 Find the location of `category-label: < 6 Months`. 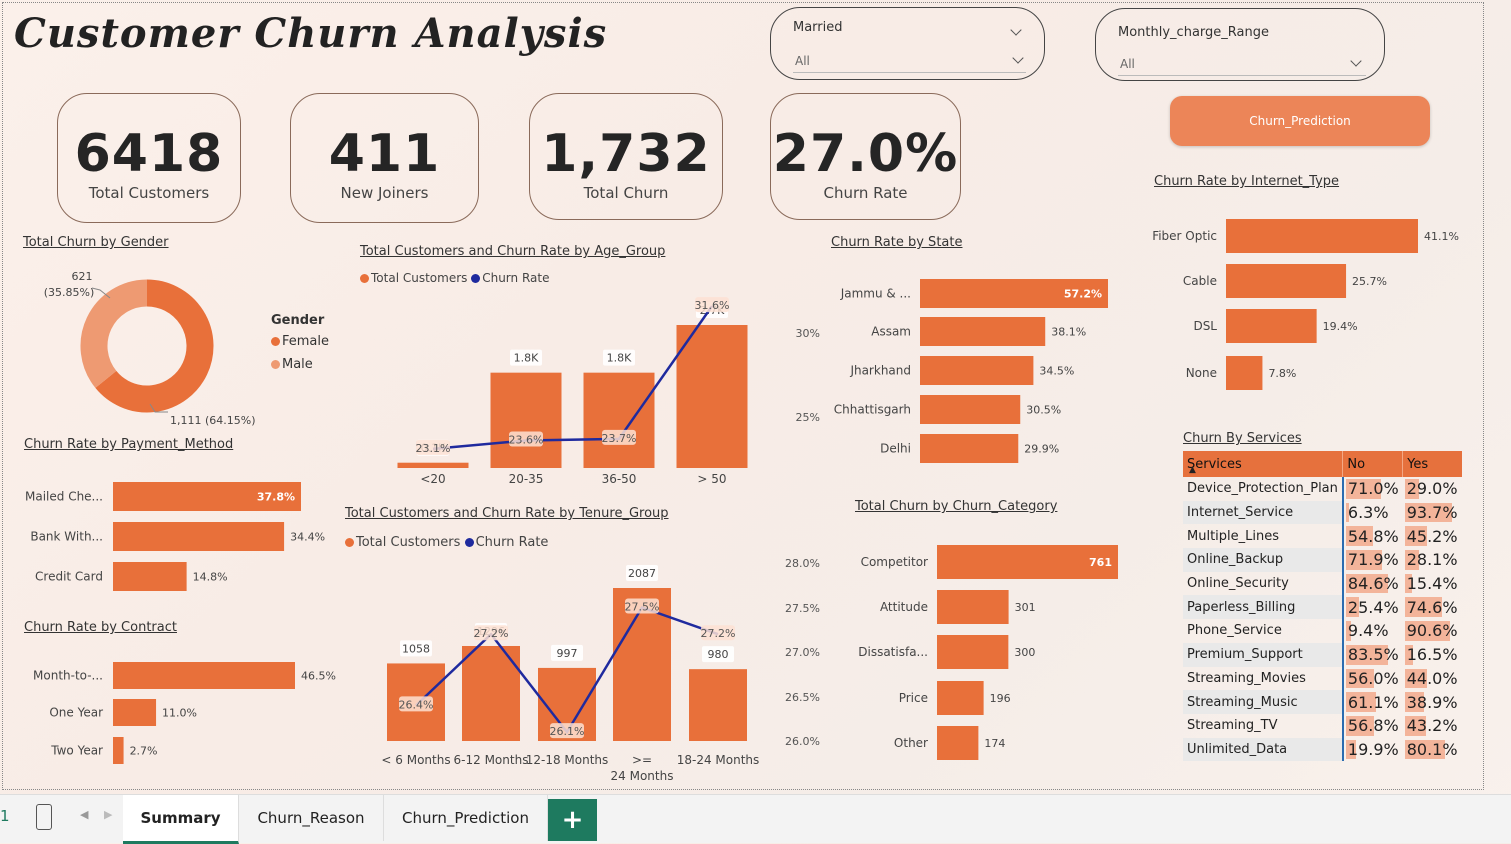

category-label: < 6 Months is located at coordinates (415, 760).